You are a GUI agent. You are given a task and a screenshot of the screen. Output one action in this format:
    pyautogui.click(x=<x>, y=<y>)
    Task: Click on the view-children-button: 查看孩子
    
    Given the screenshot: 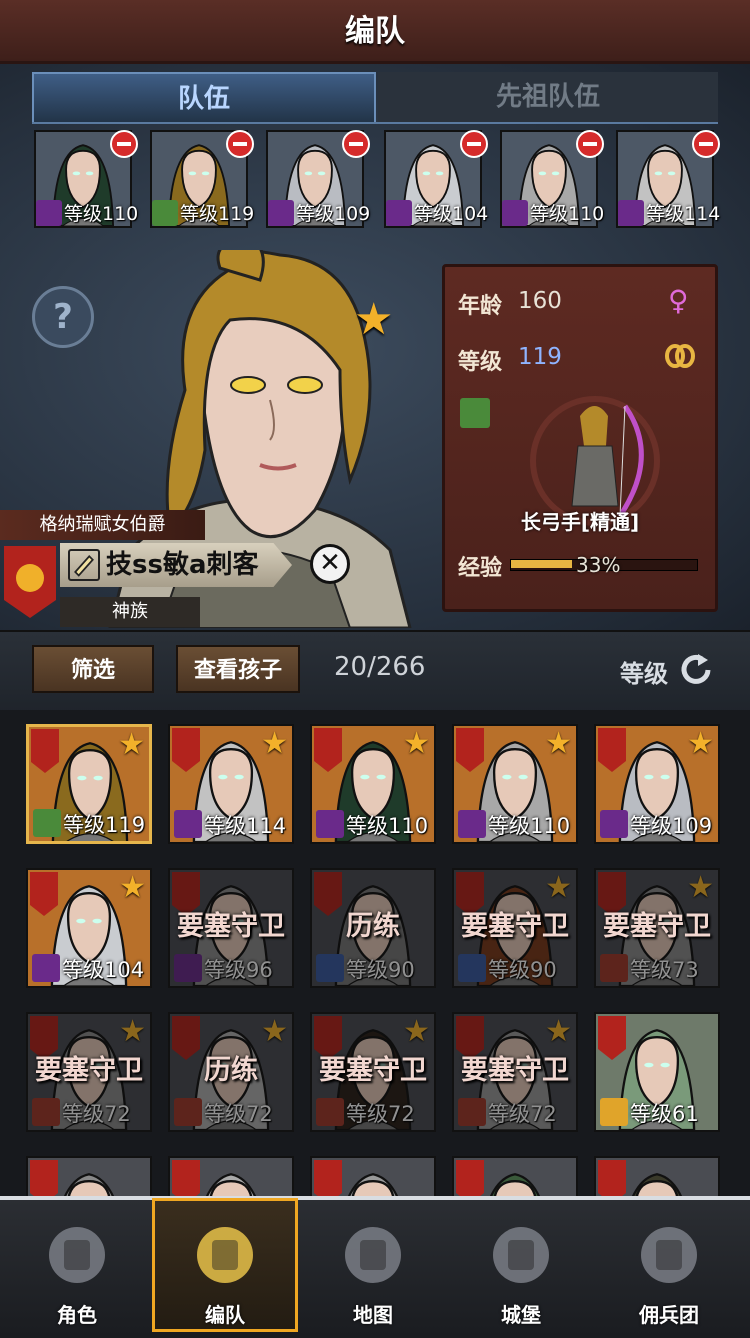 What is the action you would take?
    pyautogui.click(x=238, y=669)
    